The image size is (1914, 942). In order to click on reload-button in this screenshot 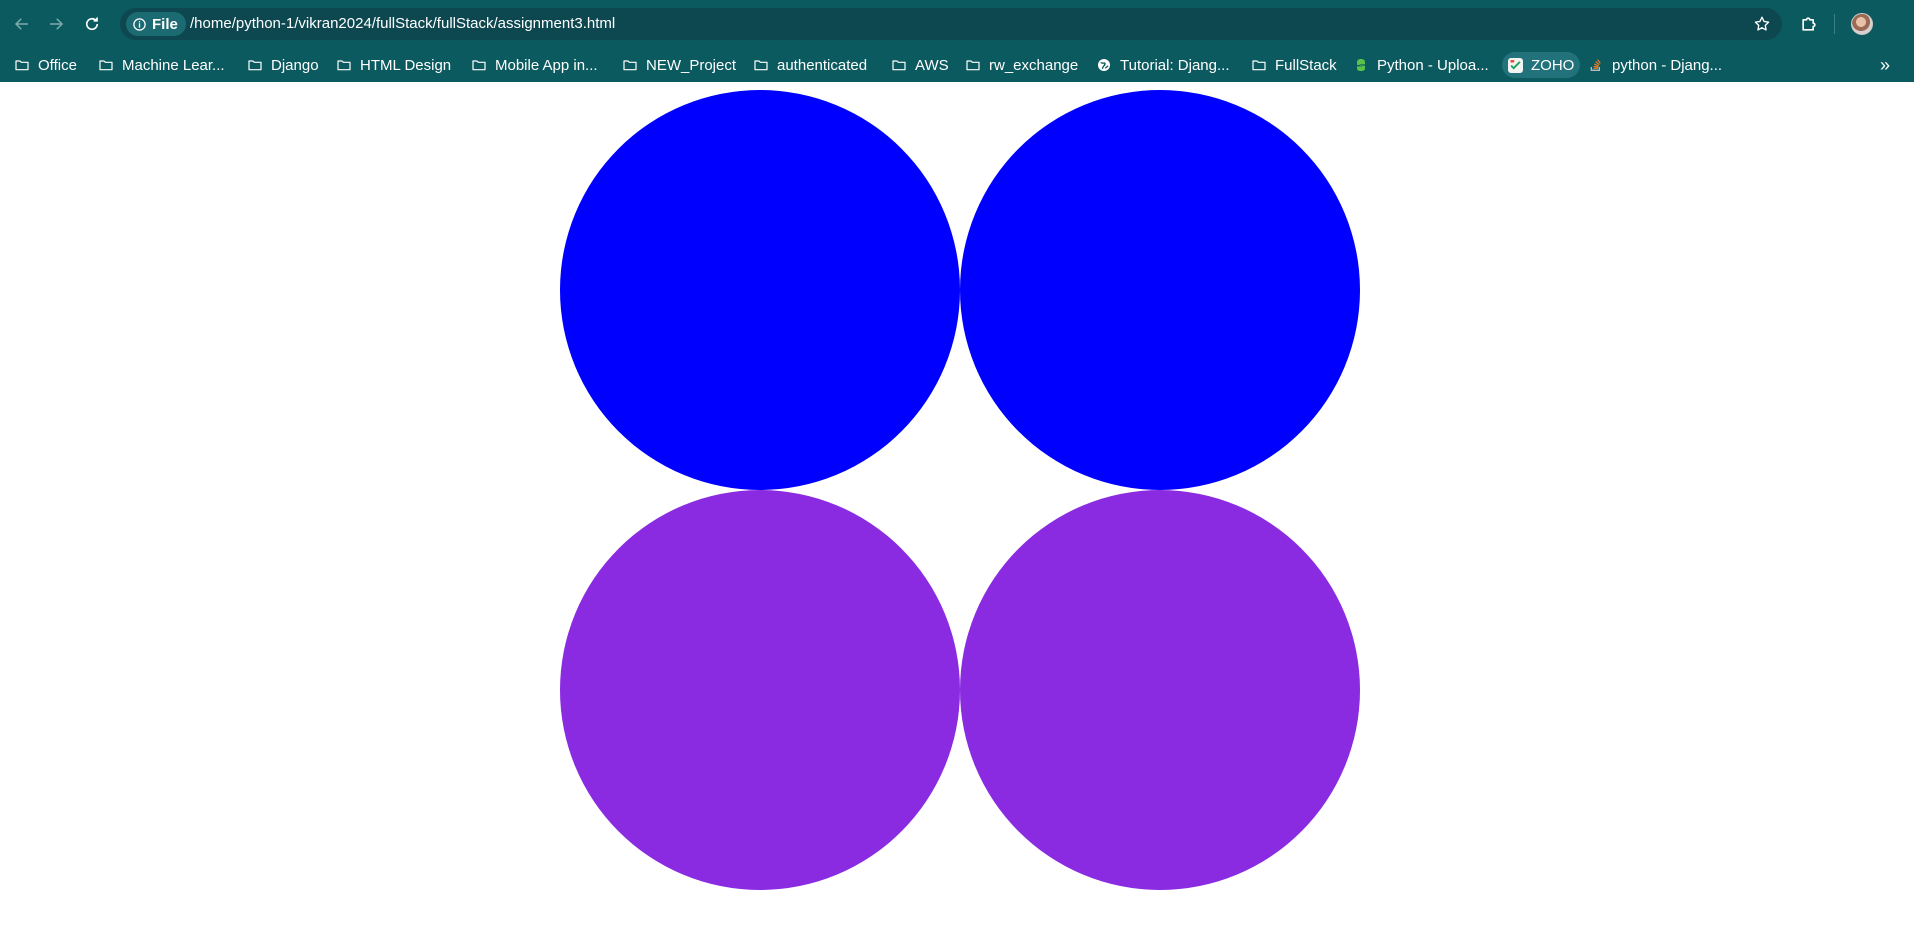, I will do `click(92, 24)`.